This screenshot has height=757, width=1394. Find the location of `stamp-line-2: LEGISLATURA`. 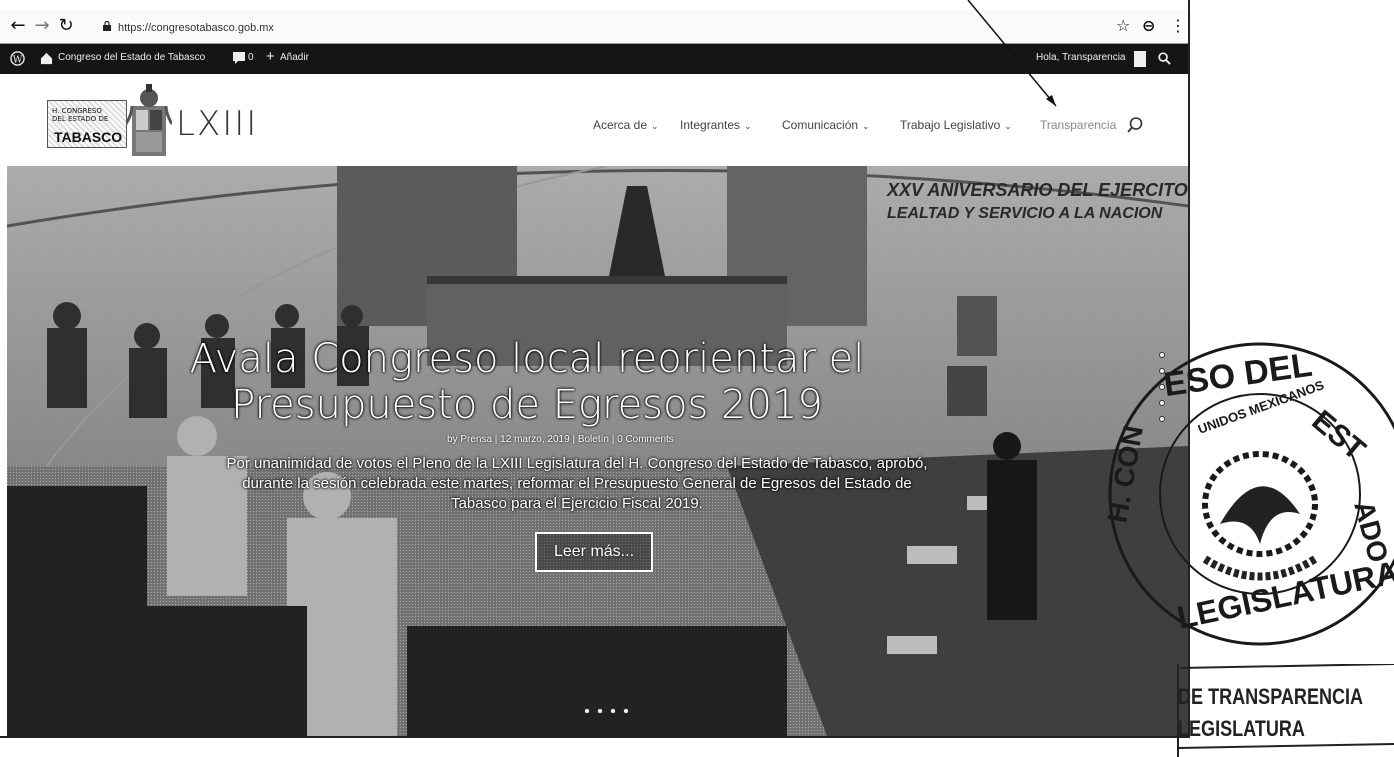

stamp-line-2: LEGISLATURA is located at coordinates (1241, 728).